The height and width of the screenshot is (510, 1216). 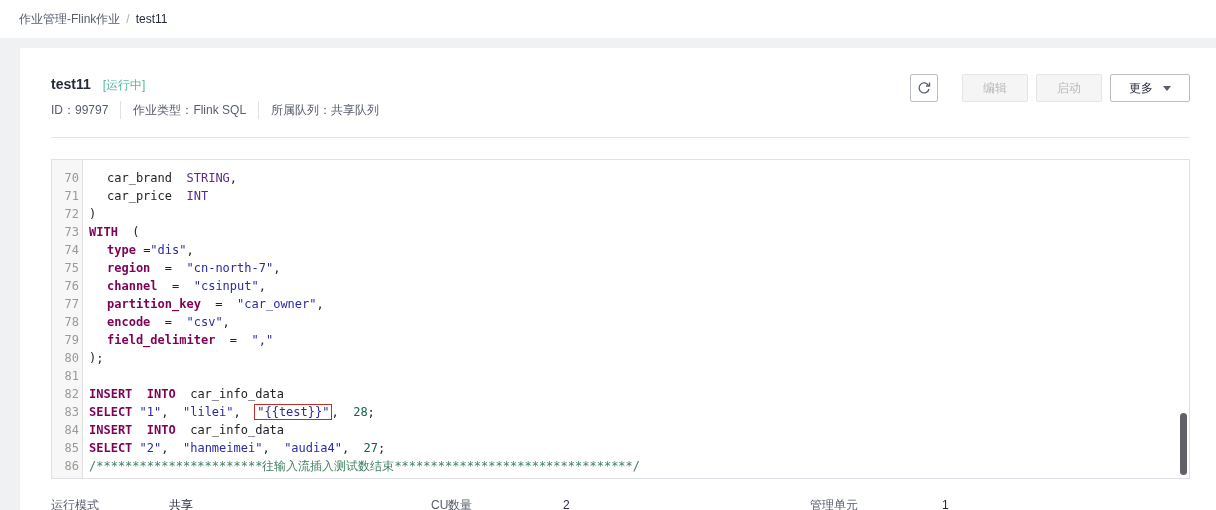 What do you see at coordinates (124, 85) in the screenshot?
I see `status-label: [运行中]` at bounding box center [124, 85].